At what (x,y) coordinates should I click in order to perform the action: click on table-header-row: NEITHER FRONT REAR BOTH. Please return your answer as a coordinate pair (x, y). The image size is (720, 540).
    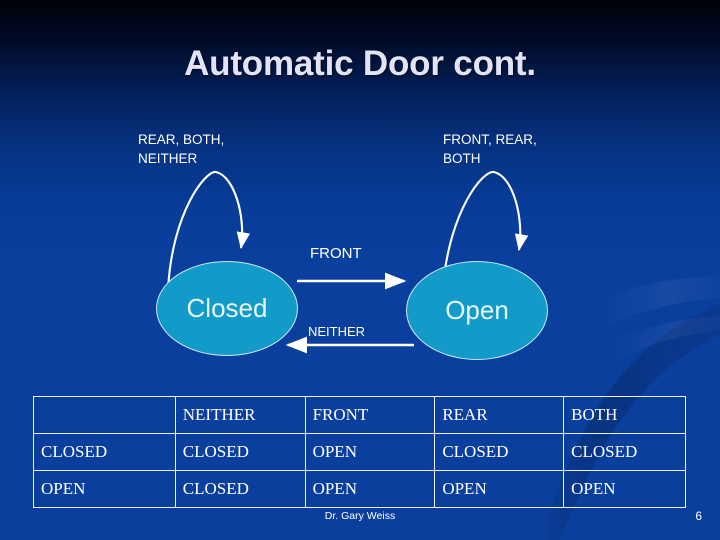
    Looking at the image, I should click on (359, 415).